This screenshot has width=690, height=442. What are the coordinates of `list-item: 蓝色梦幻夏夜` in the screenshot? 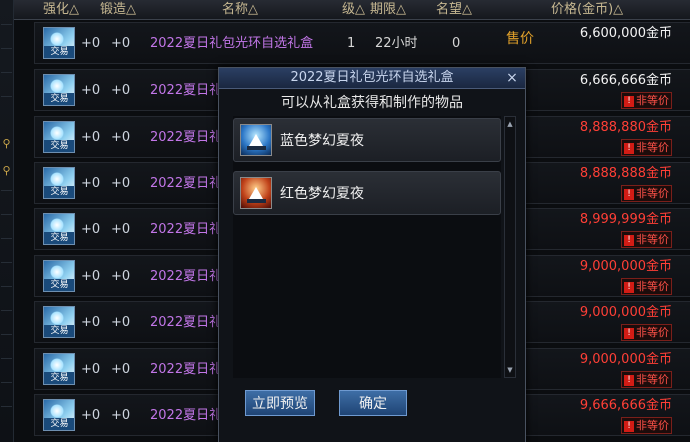 It's located at (367, 140).